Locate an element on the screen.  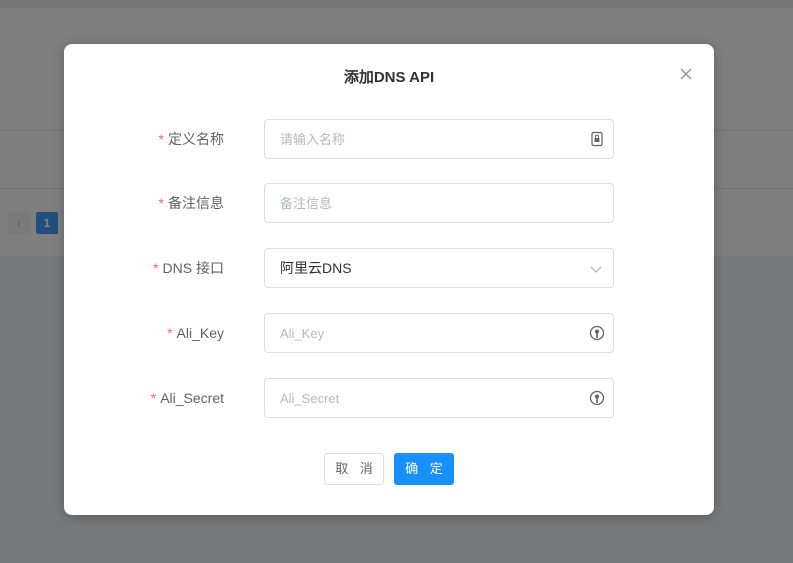
close-icon is located at coordinates (686, 74).